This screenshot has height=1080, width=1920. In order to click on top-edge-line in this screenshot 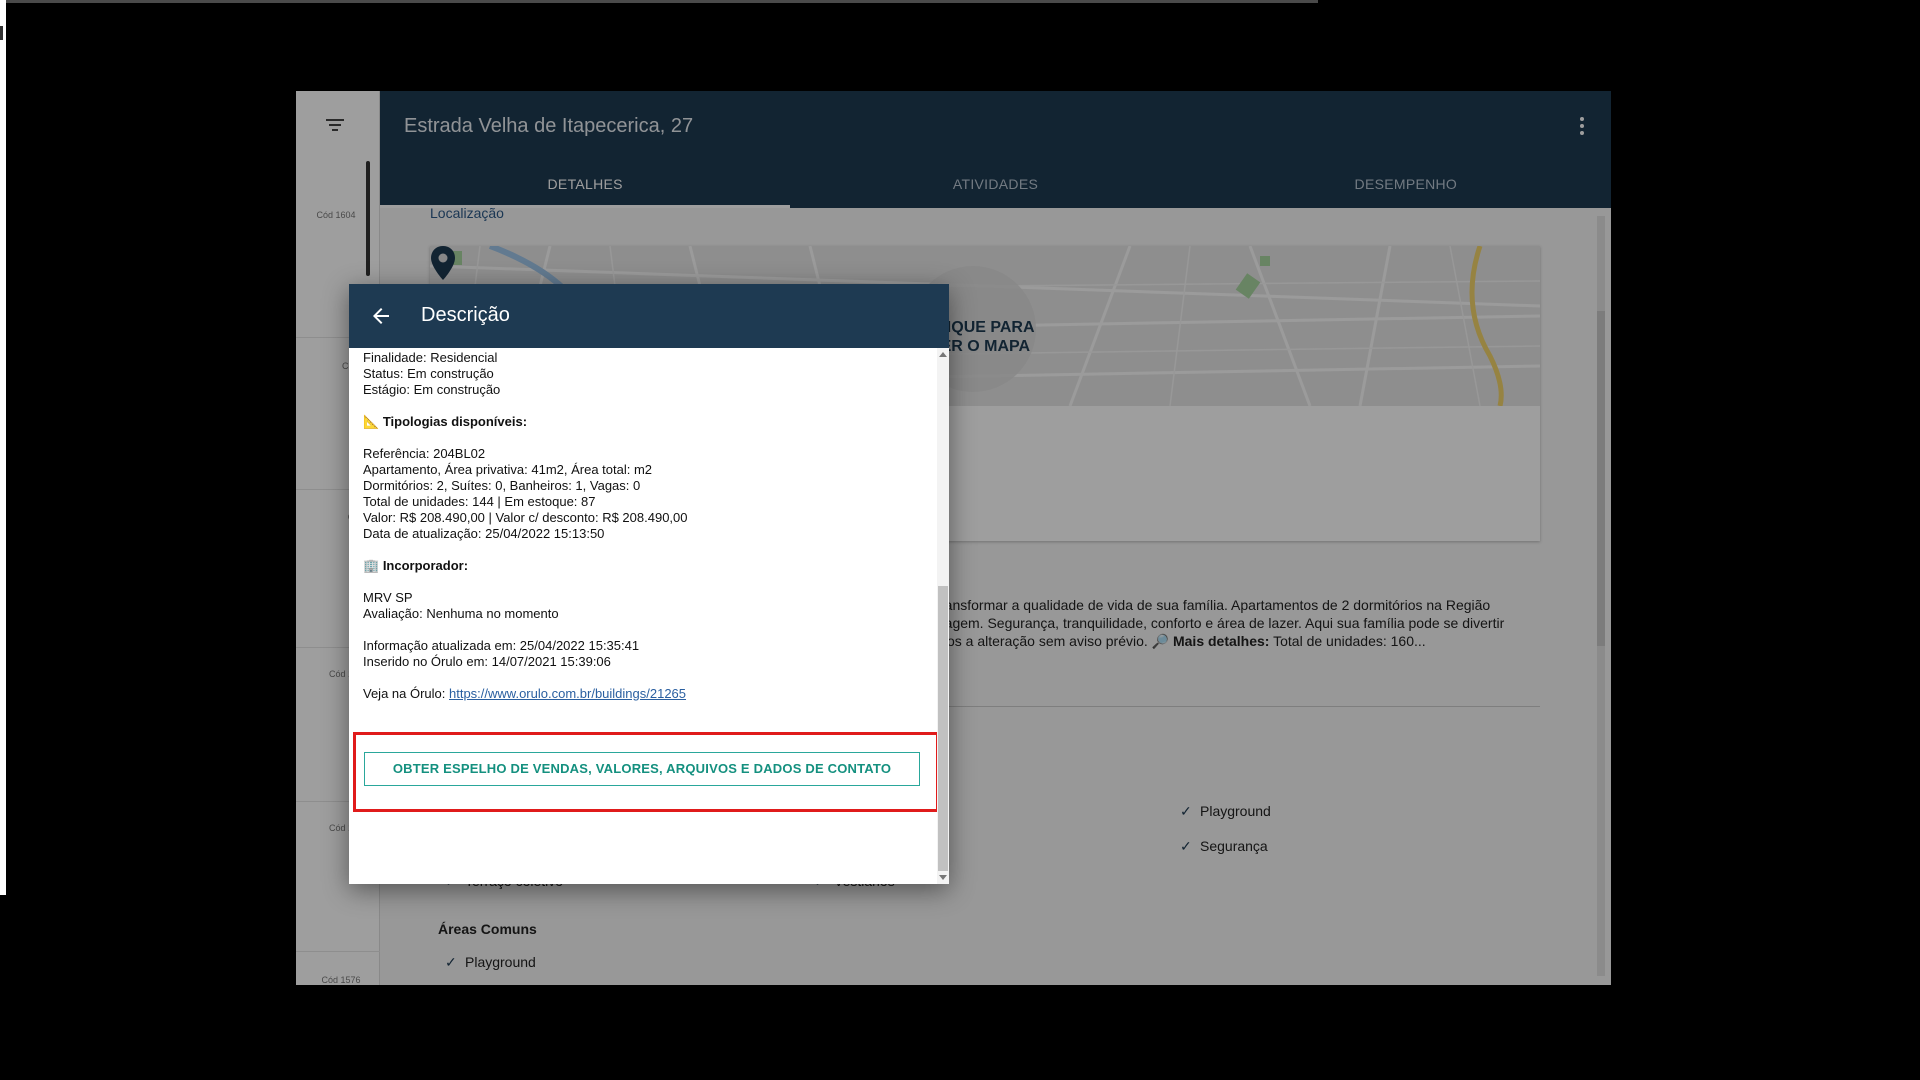, I will do `click(659, 1)`.